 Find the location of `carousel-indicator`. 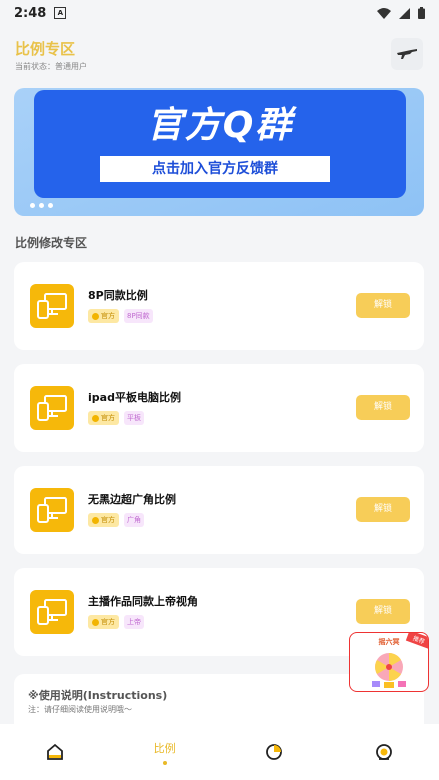

carousel-indicator is located at coordinates (41, 205).